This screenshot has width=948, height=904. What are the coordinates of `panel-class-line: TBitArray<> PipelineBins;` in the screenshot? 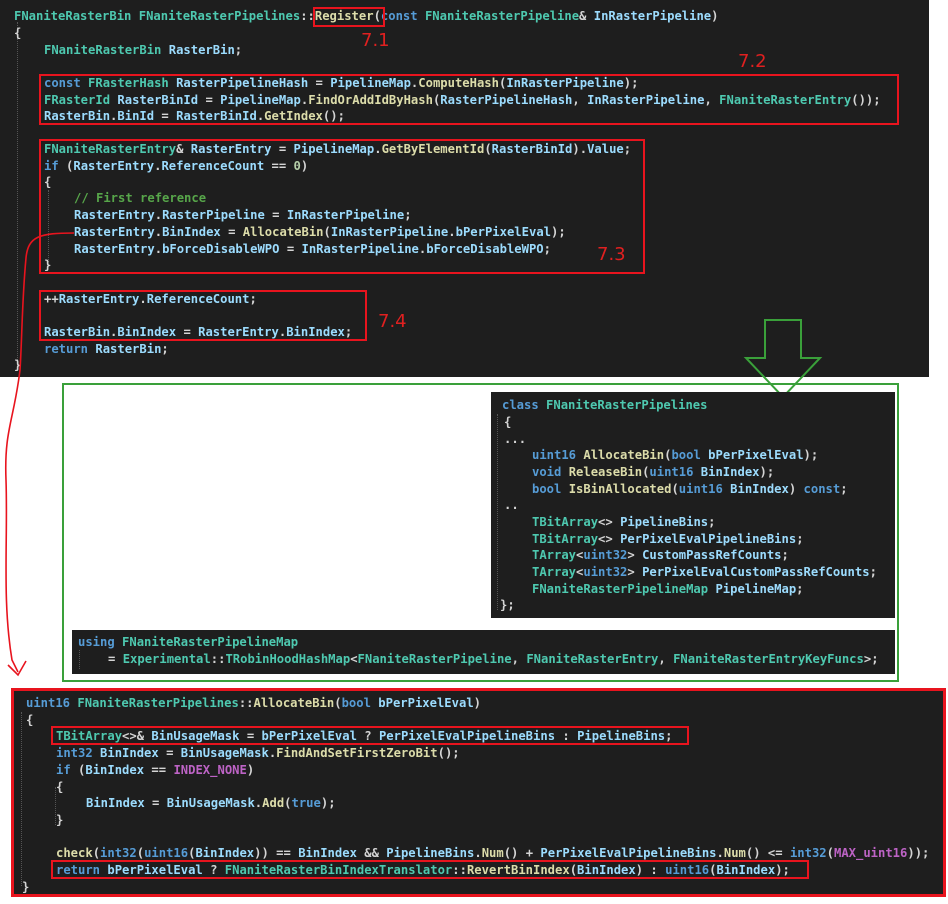 It's located at (624, 522).